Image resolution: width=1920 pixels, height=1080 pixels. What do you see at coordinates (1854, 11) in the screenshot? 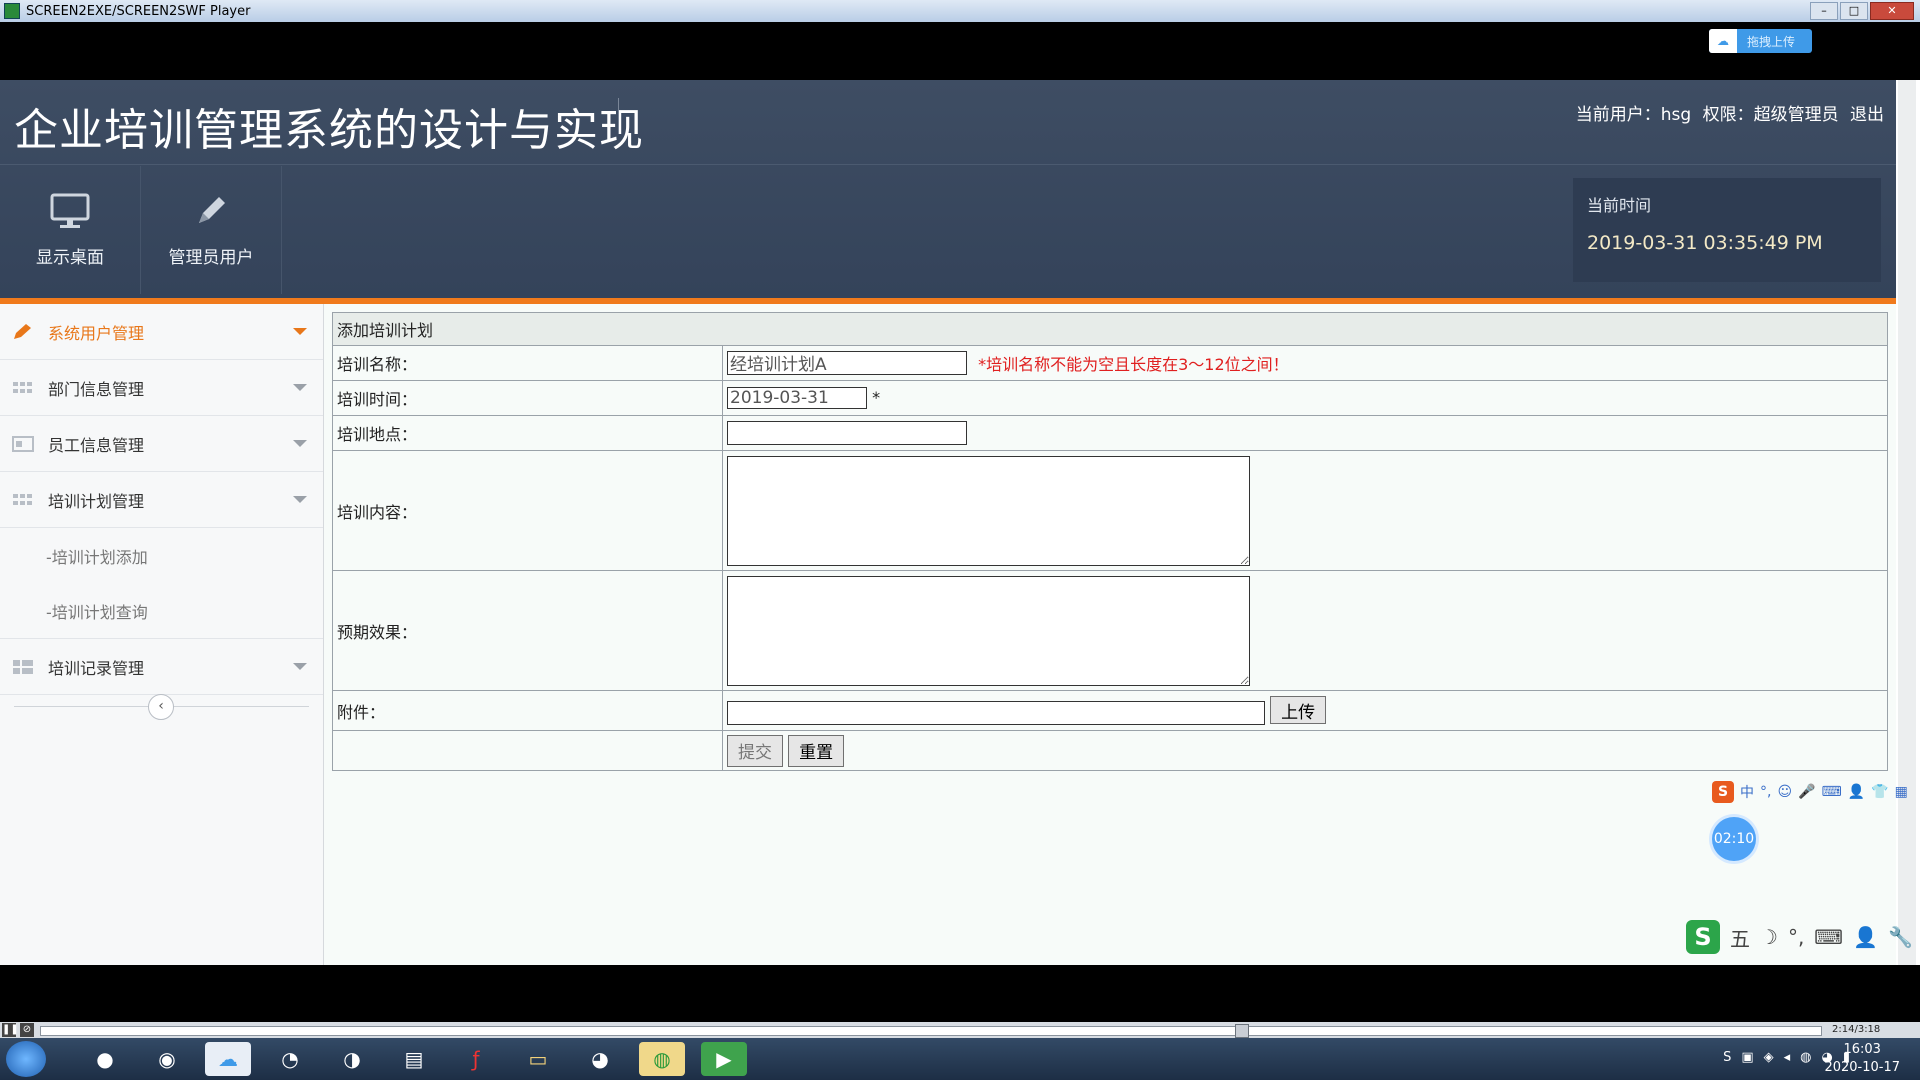
I see `maximize-button: □` at bounding box center [1854, 11].